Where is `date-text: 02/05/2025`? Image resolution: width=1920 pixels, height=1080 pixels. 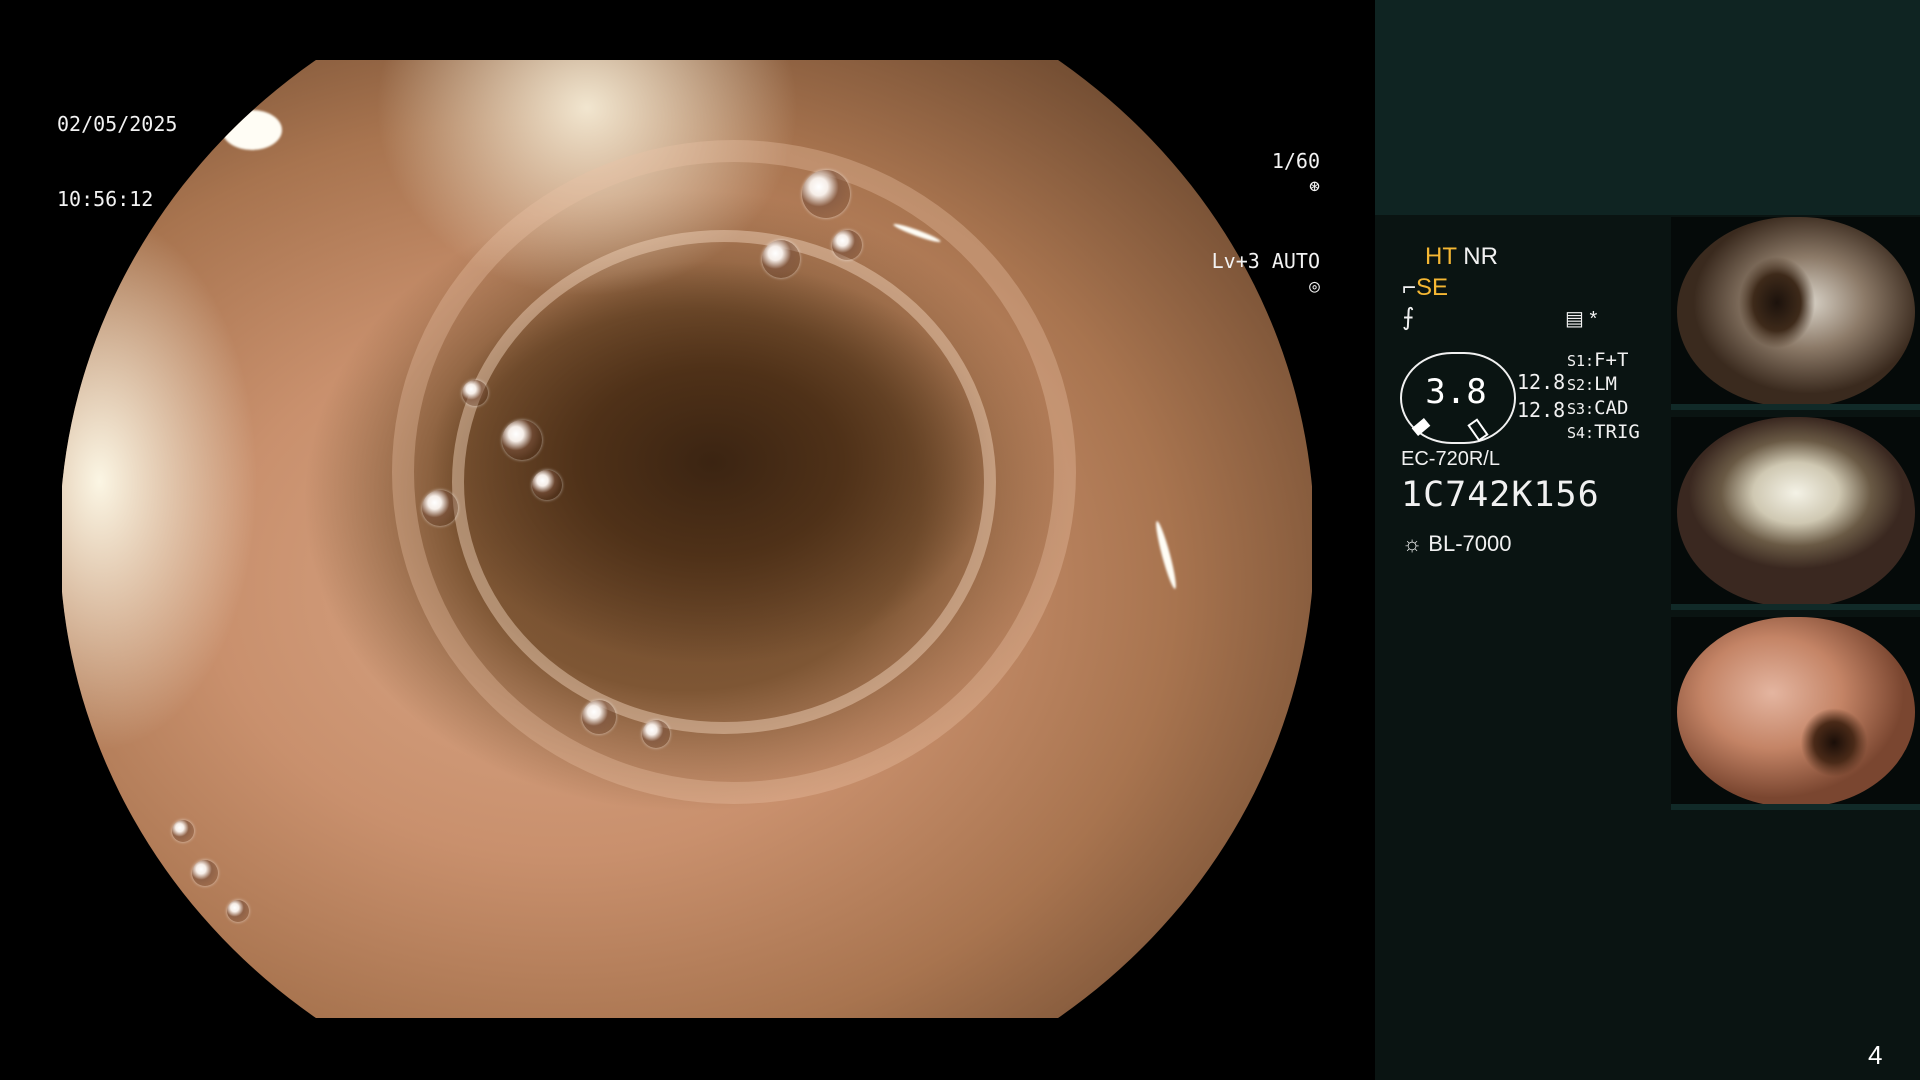
date-text: 02/05/2025 is located at coordinates (117, 124).